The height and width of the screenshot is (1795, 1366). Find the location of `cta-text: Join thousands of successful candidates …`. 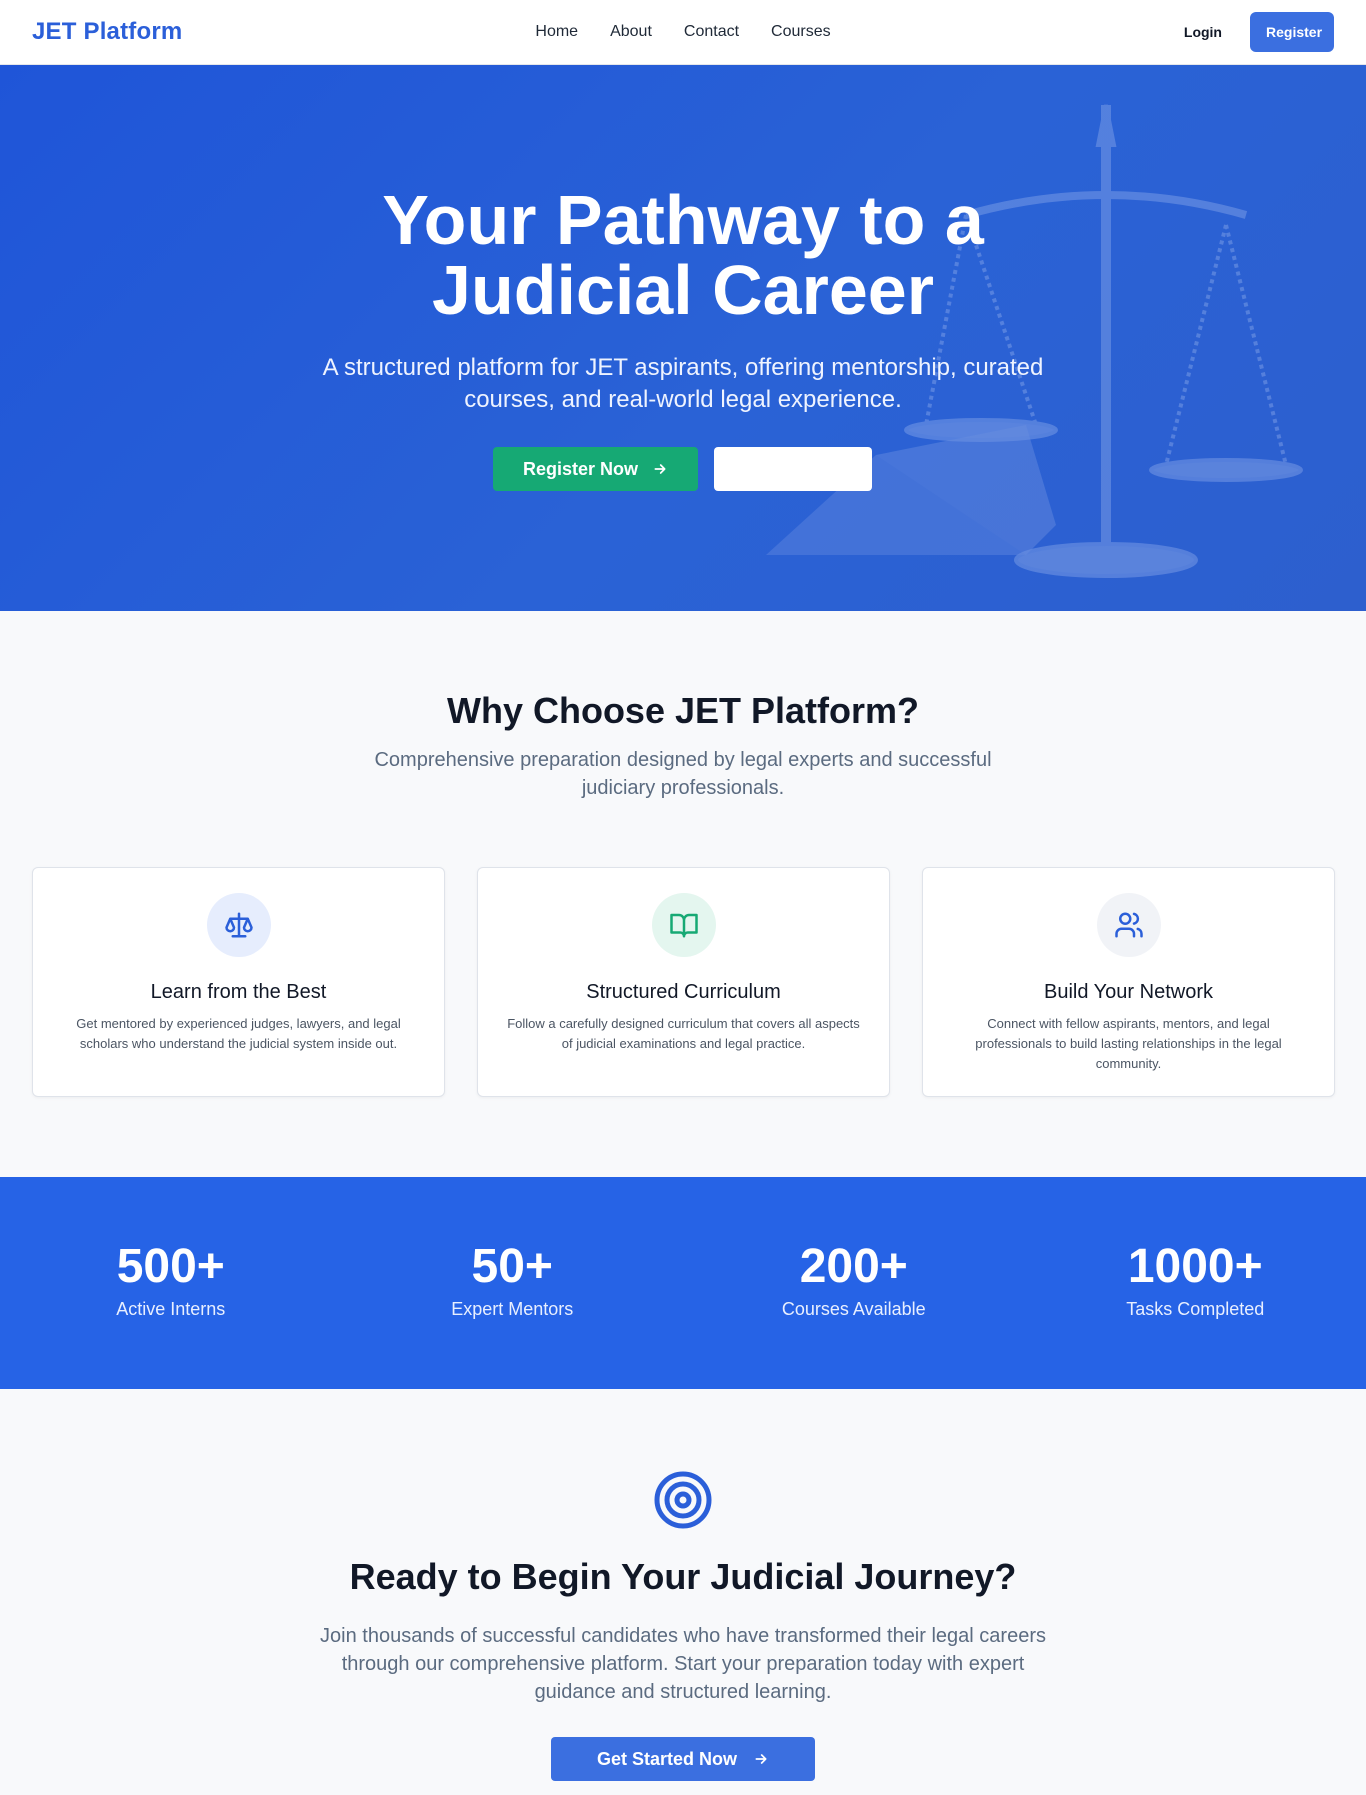

cta-text: Join thousands of successful candidates … is located at coordinates (683, 1664).